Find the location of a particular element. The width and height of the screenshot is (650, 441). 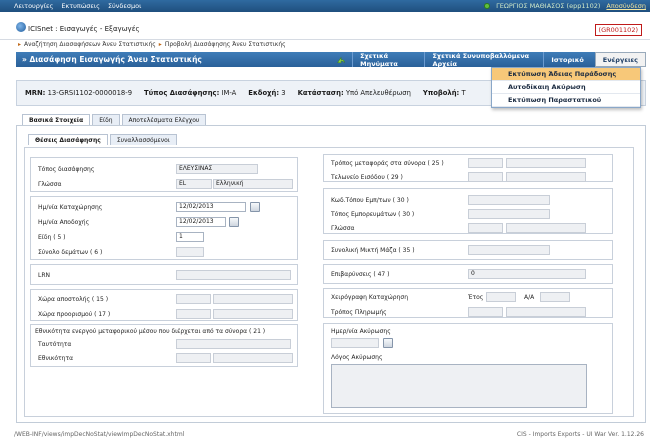

office-entry-code-field is located at coordinates (485, 177).